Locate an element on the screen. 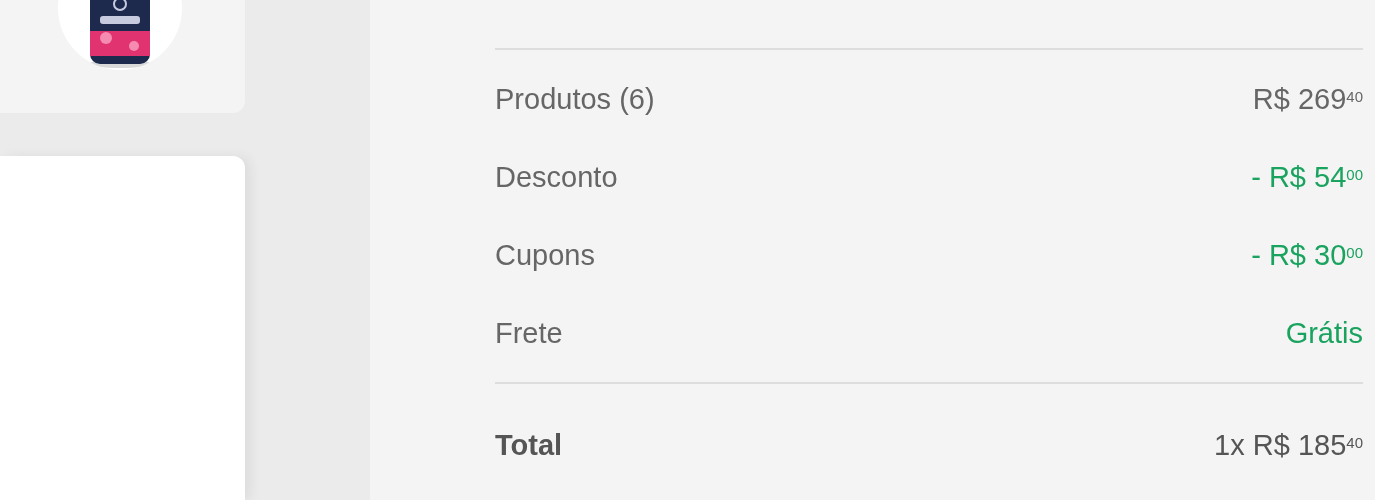 This screenshot has height=500, width=1375. summary-value: R$ 269$^{40}$ is located at coordinates (1307, 100).